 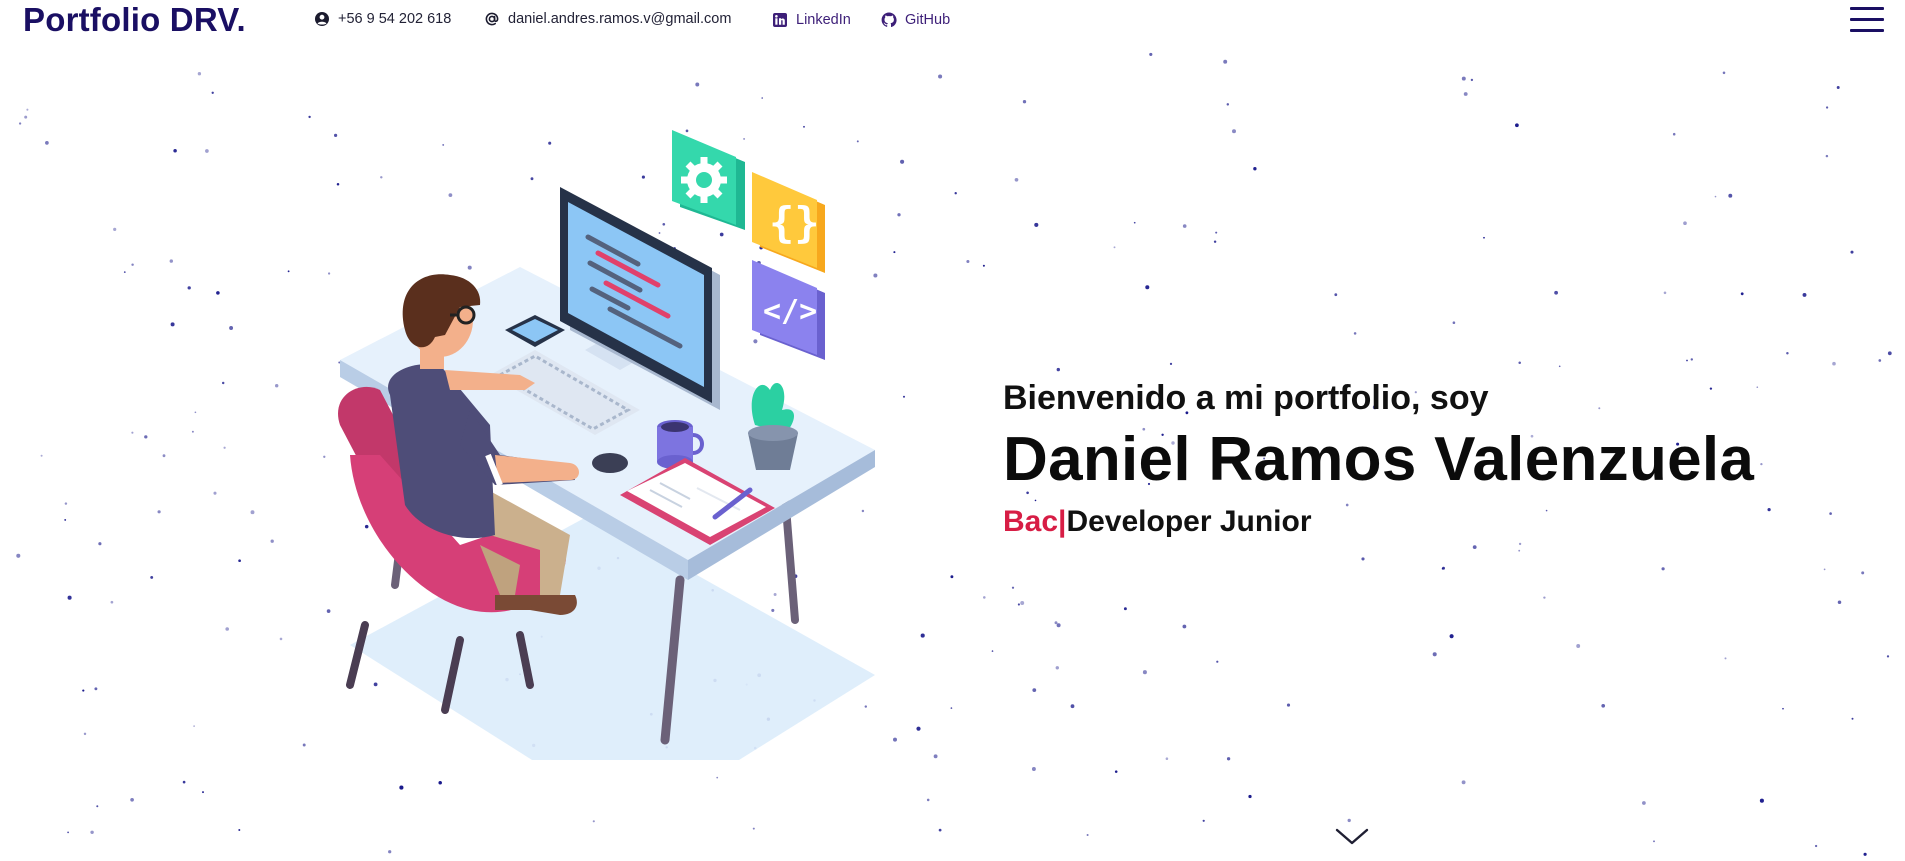 I want to click on hamburger-menu-icon, so click(x=1867, y=20).